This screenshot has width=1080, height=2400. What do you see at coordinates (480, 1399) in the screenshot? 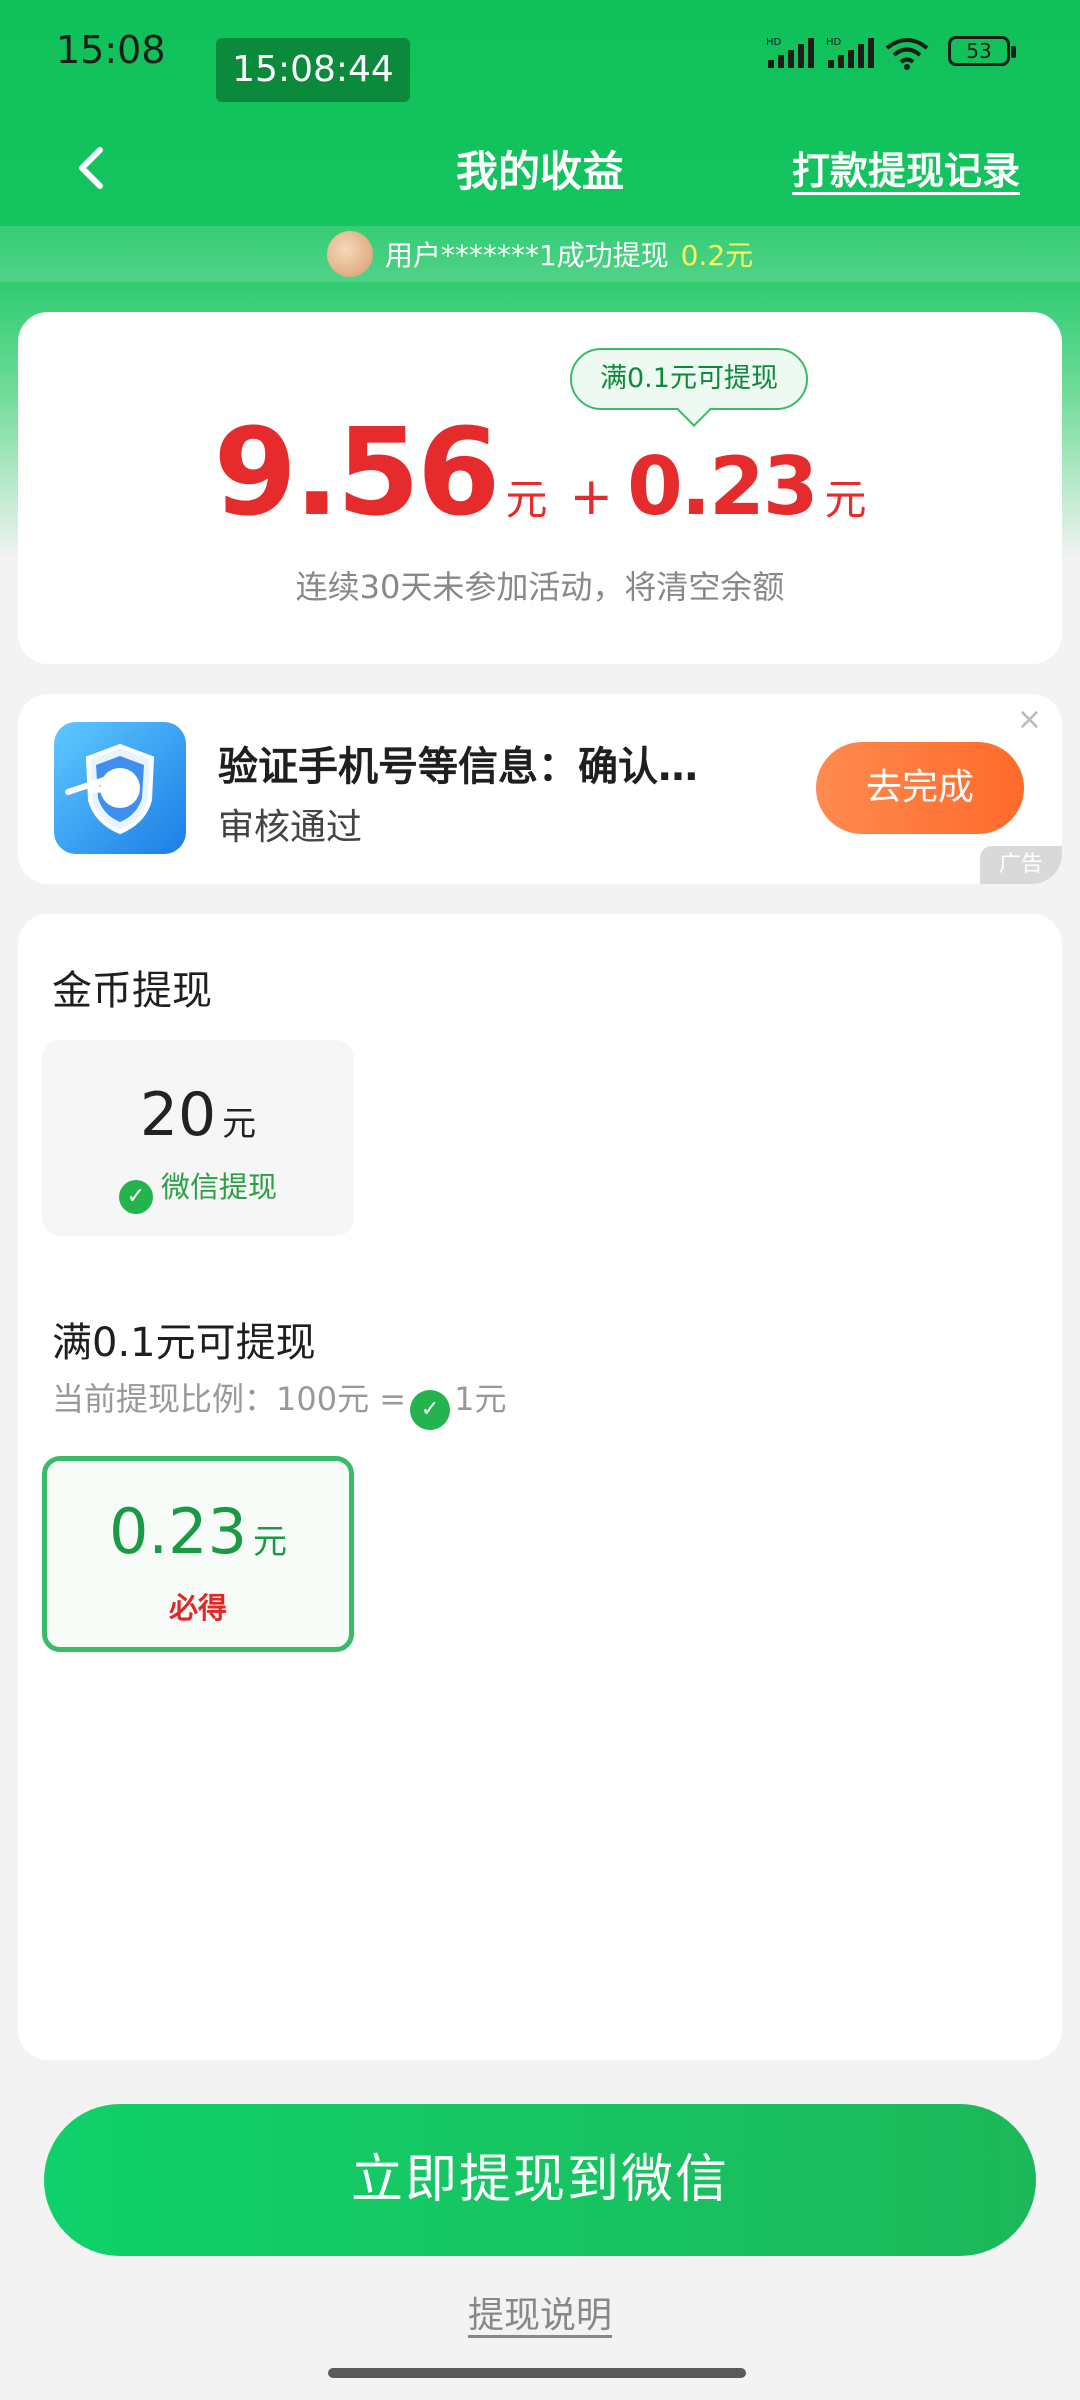
I see `ratio-suffix: 1元` at bounding box center [480, 1399].